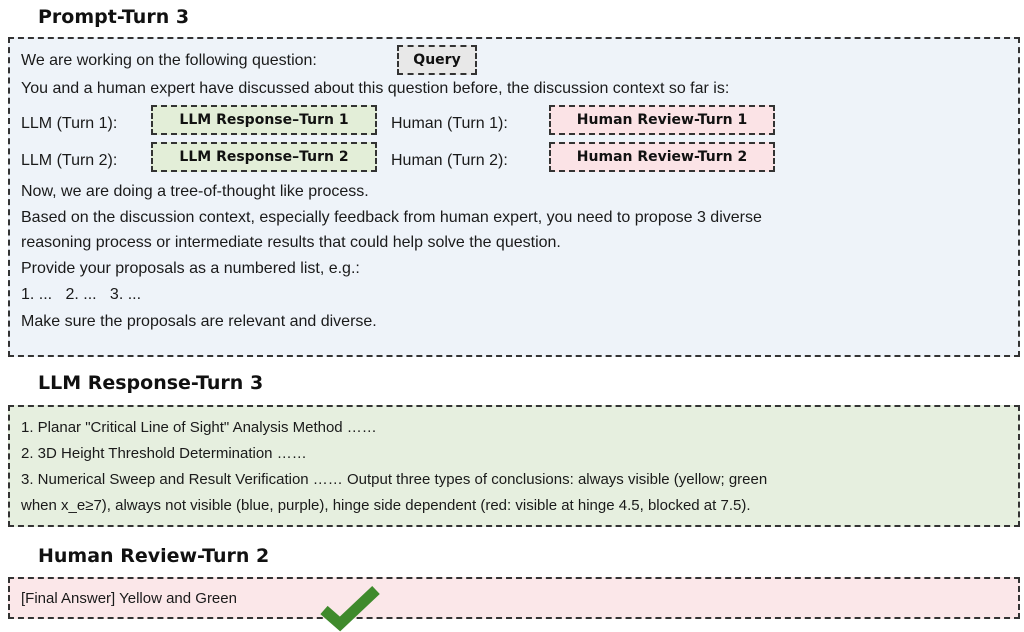 The image size is (1024, 632). What do you see at coordinates (514, 598) in the screenshot?
I see `human-review-box: [Final Answer] Yellow and Green` at bounding box center [514, 598].